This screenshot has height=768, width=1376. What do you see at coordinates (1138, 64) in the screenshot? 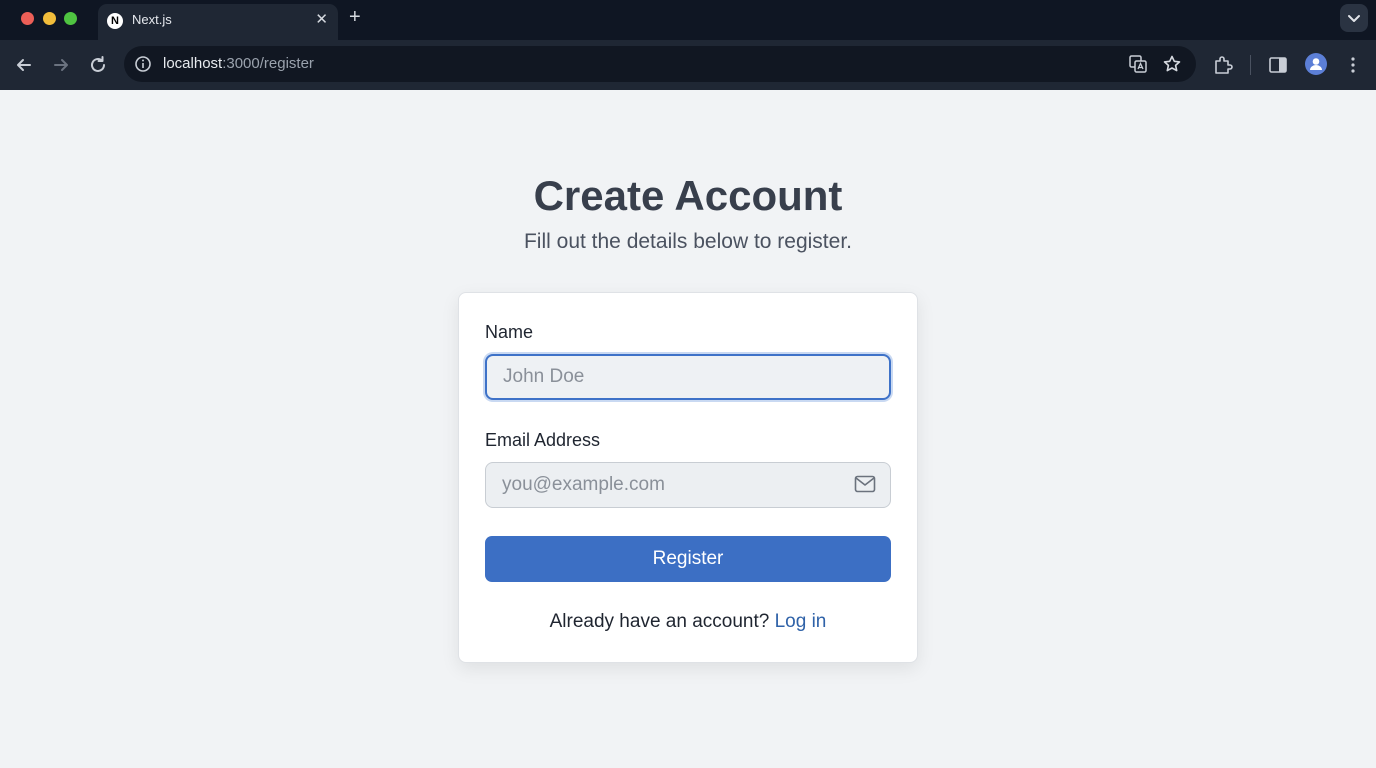
I see `translate-icon` at bounding box center [1138, 64].